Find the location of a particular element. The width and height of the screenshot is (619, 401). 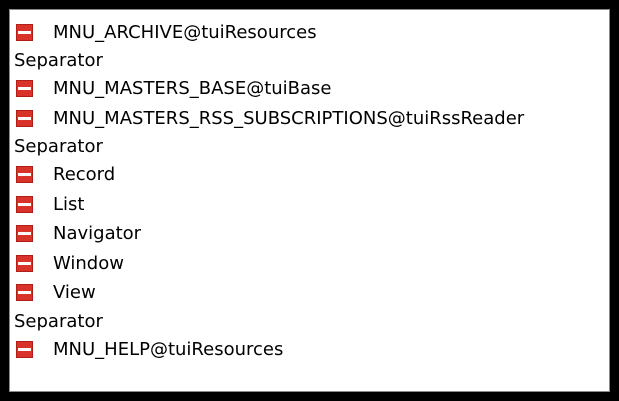

menu-item-label: View is located at coordinates (74, 293).